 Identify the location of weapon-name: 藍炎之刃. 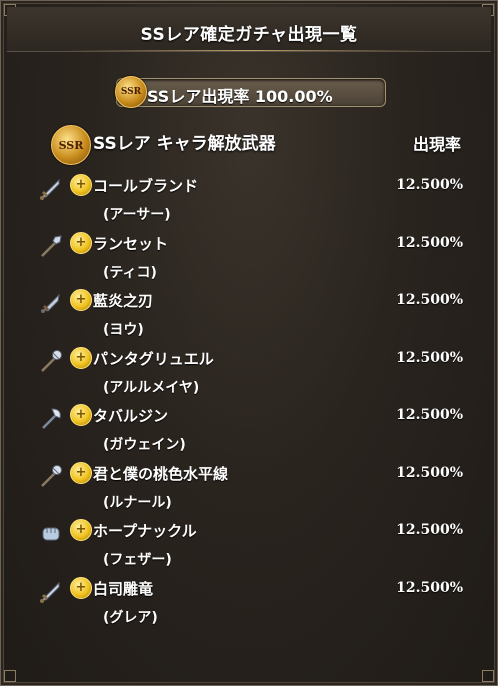
(123, 301).